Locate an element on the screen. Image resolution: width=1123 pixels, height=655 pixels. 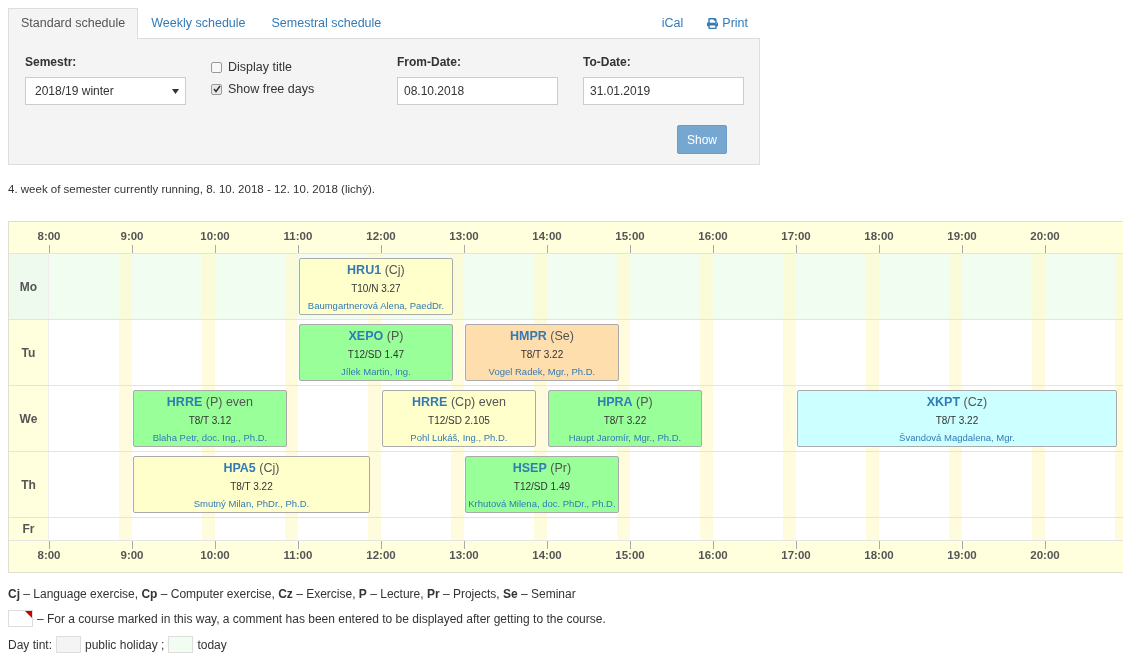
room-text: T10/N 3.27 is located at coordinates (376, 288).